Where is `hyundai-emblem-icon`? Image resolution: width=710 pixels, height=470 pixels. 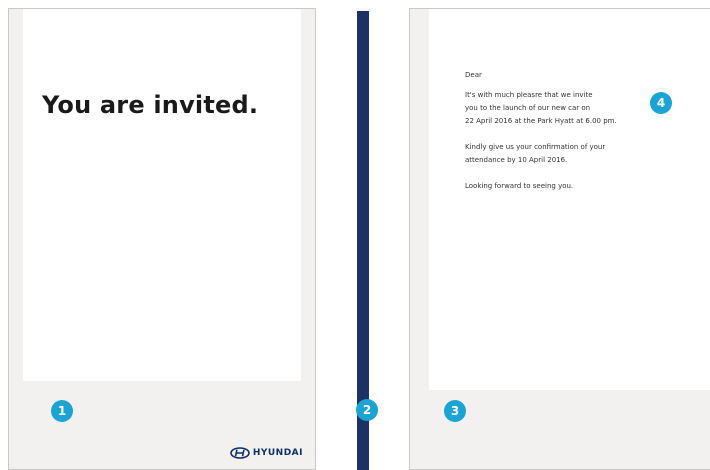
hyundai-emblem-icon is located at coordinates (240, 453).